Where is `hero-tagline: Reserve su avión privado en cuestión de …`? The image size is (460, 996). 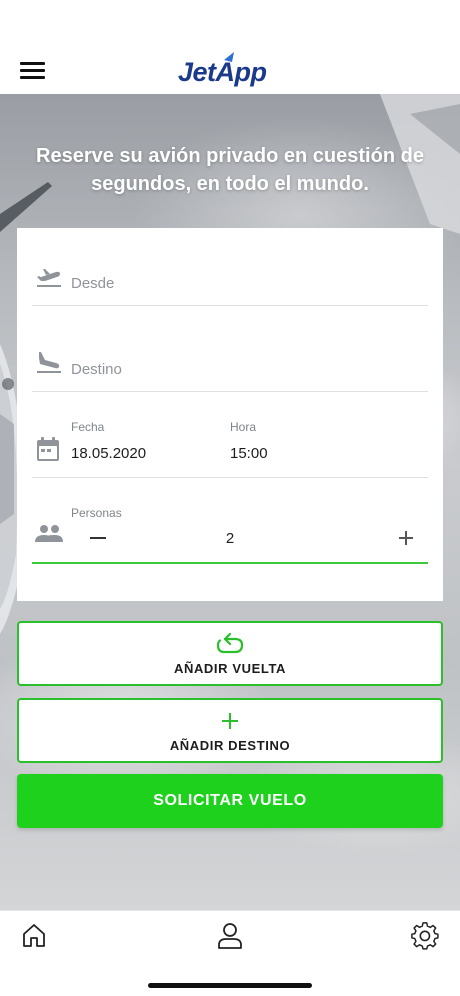
hero-tagline: Reserve su avión privado en cuestión de … is located at coordinates (230, 170).